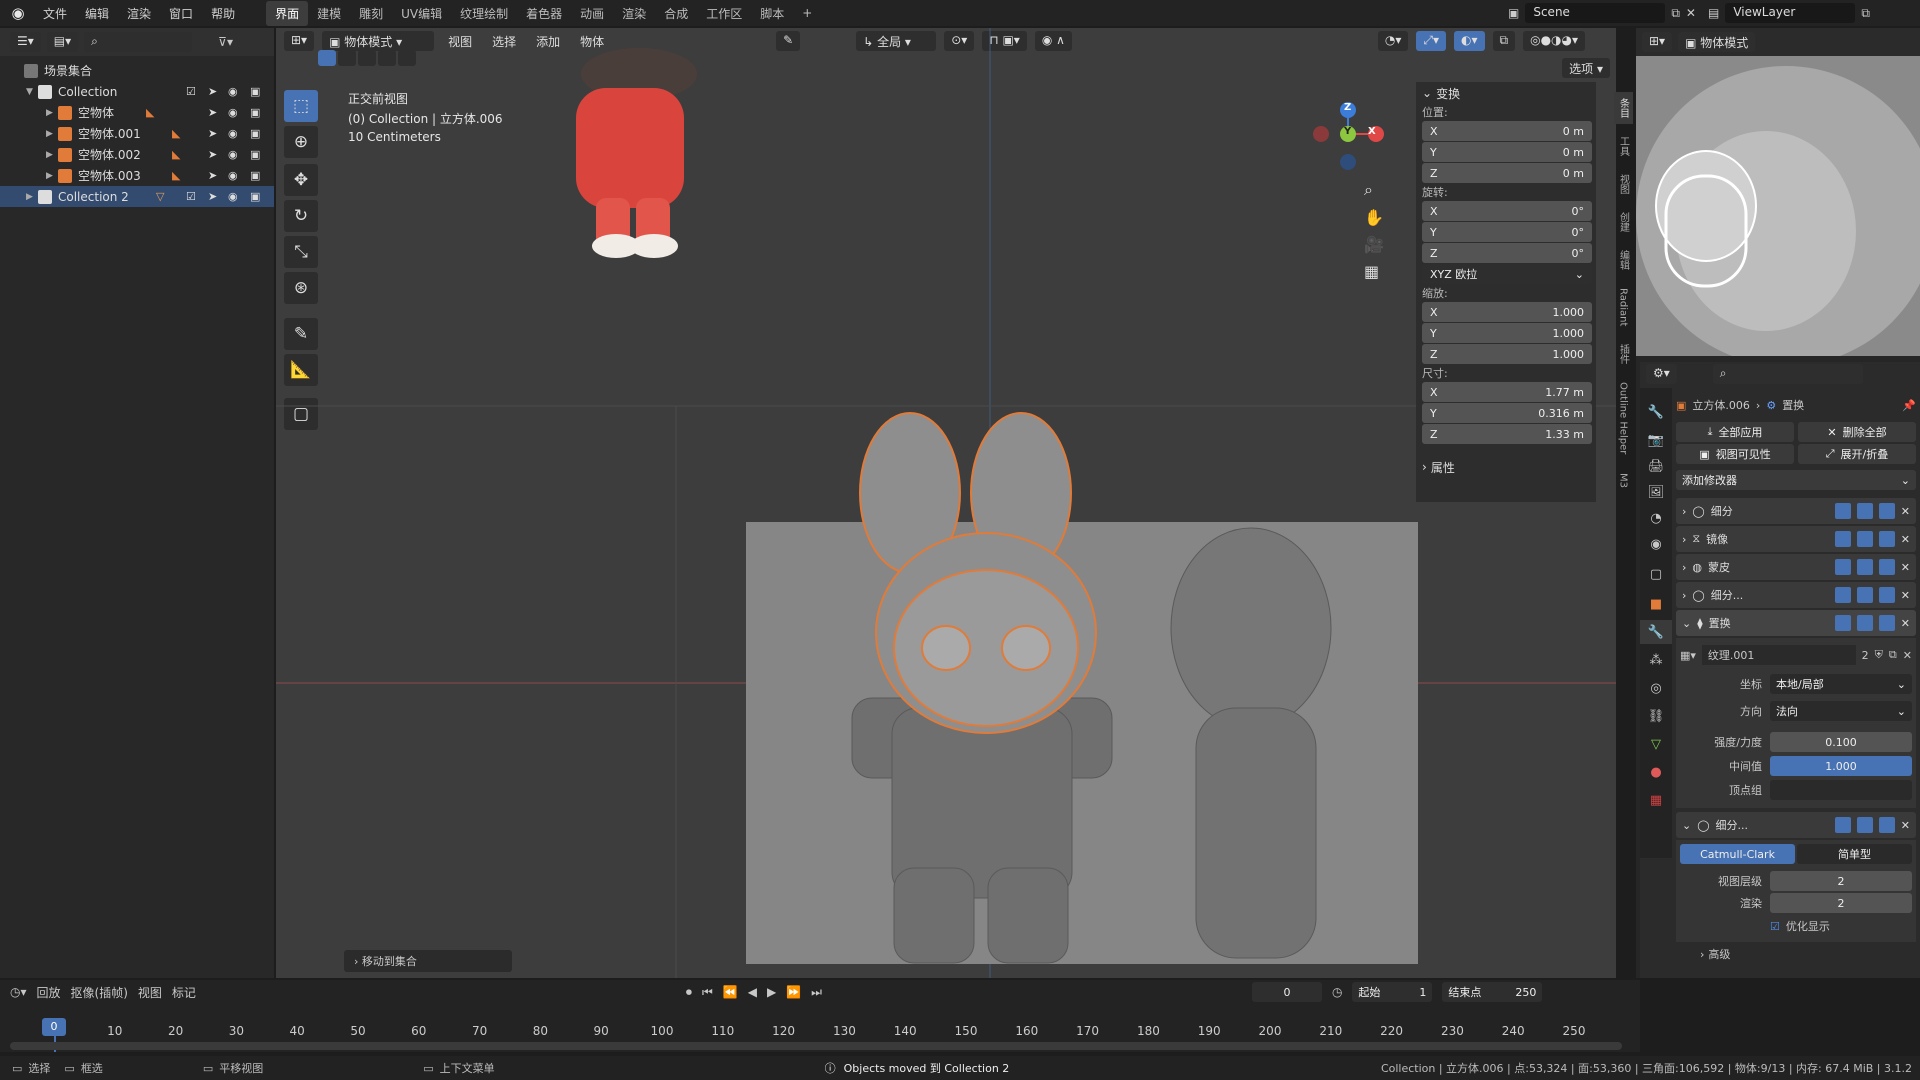 This screenshot has width=1920, height=1080. I want to click on workspace-tab-layout: 界面, so click(287, 13).